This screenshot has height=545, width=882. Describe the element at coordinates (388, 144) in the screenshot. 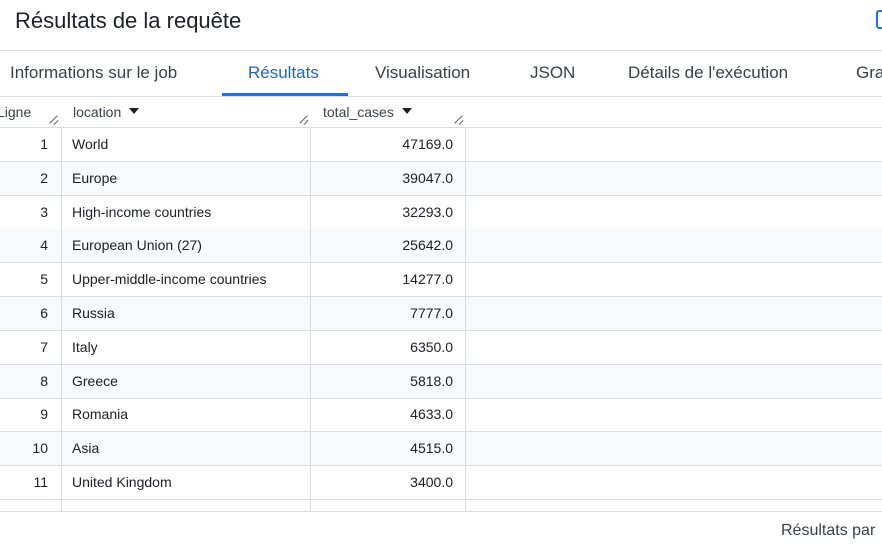

I see `total-cases-cell: 47169.0` at that location.